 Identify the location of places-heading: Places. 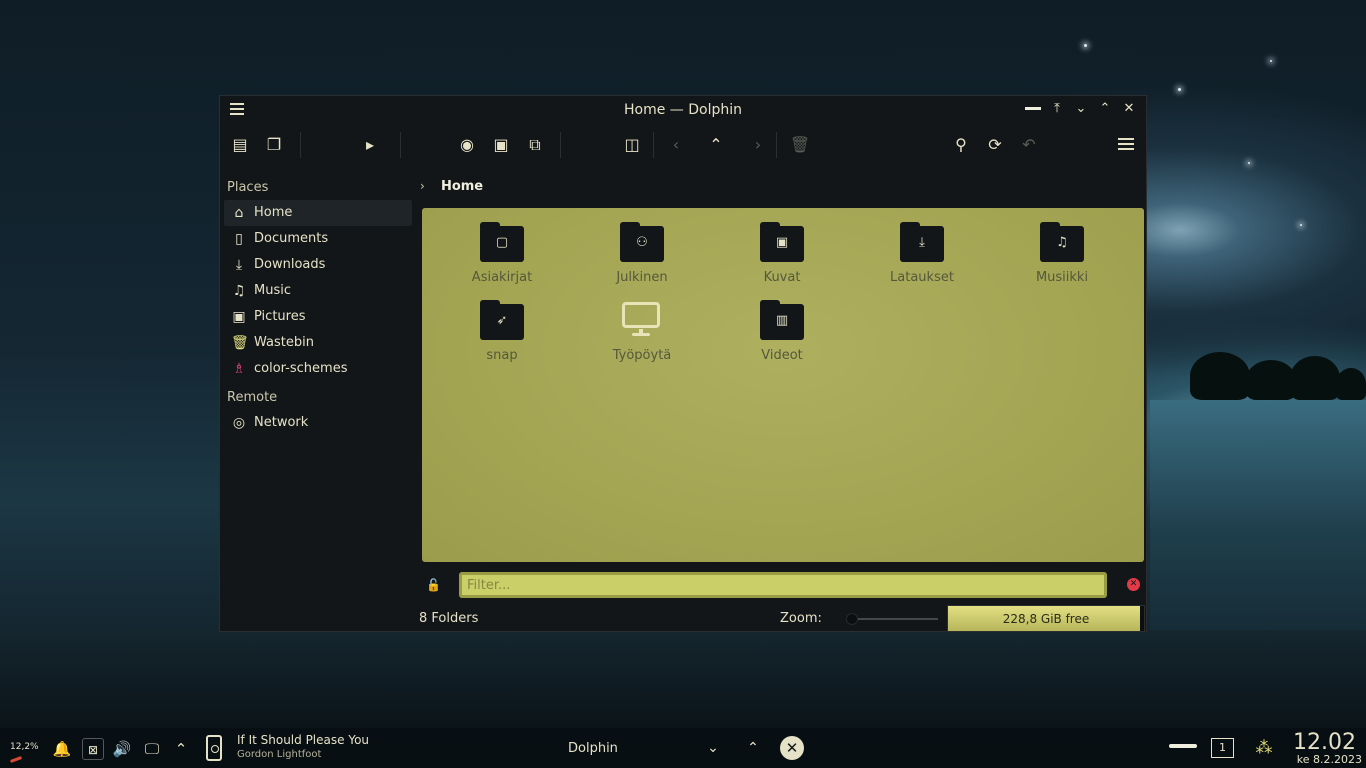
(248, 187).